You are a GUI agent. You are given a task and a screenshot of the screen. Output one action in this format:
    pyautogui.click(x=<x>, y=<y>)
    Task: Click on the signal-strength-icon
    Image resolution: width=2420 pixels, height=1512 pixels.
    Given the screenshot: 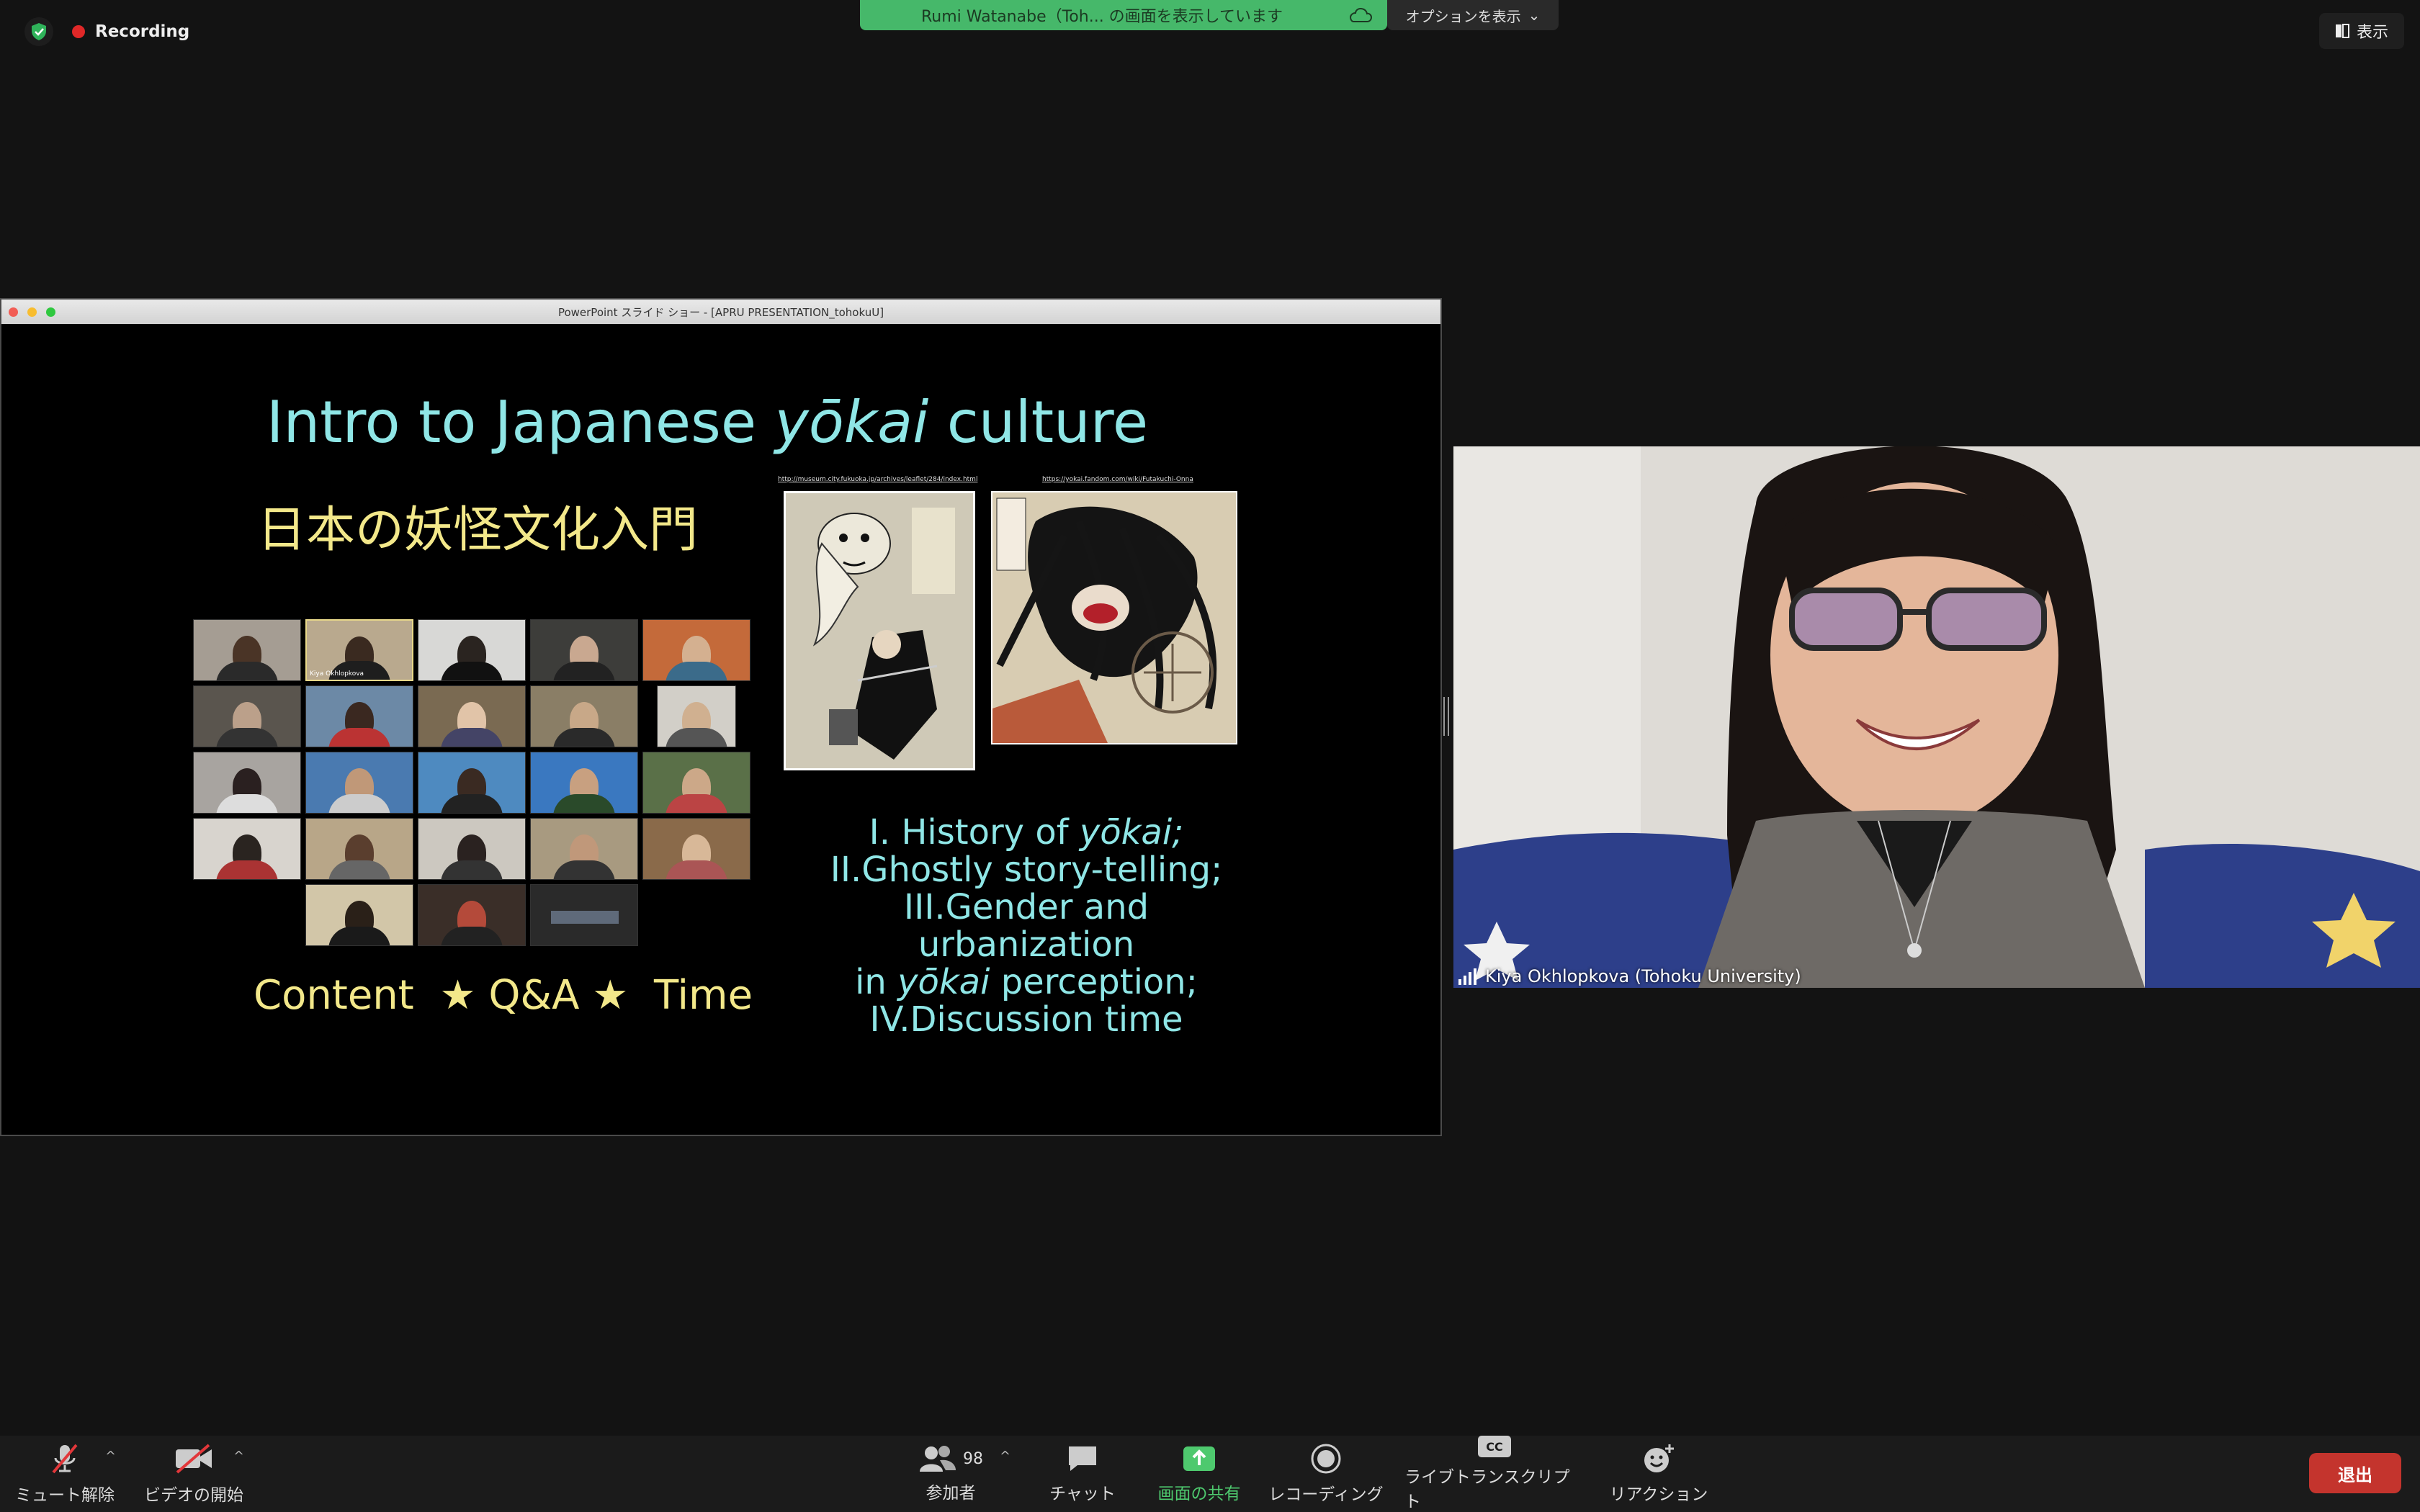 What is the action you would take?
    pyautogui.click(x=1467, y=976)
    